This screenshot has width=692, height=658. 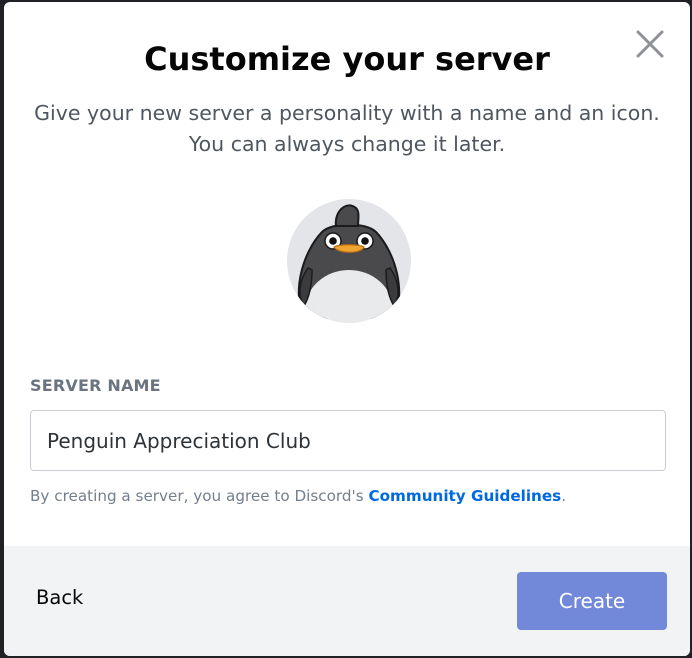 What do you see at coordinates (347, 144) in the screenshot?
I see `subtitle-line-2: You can always change it later.` at bounding box center [347, 144].